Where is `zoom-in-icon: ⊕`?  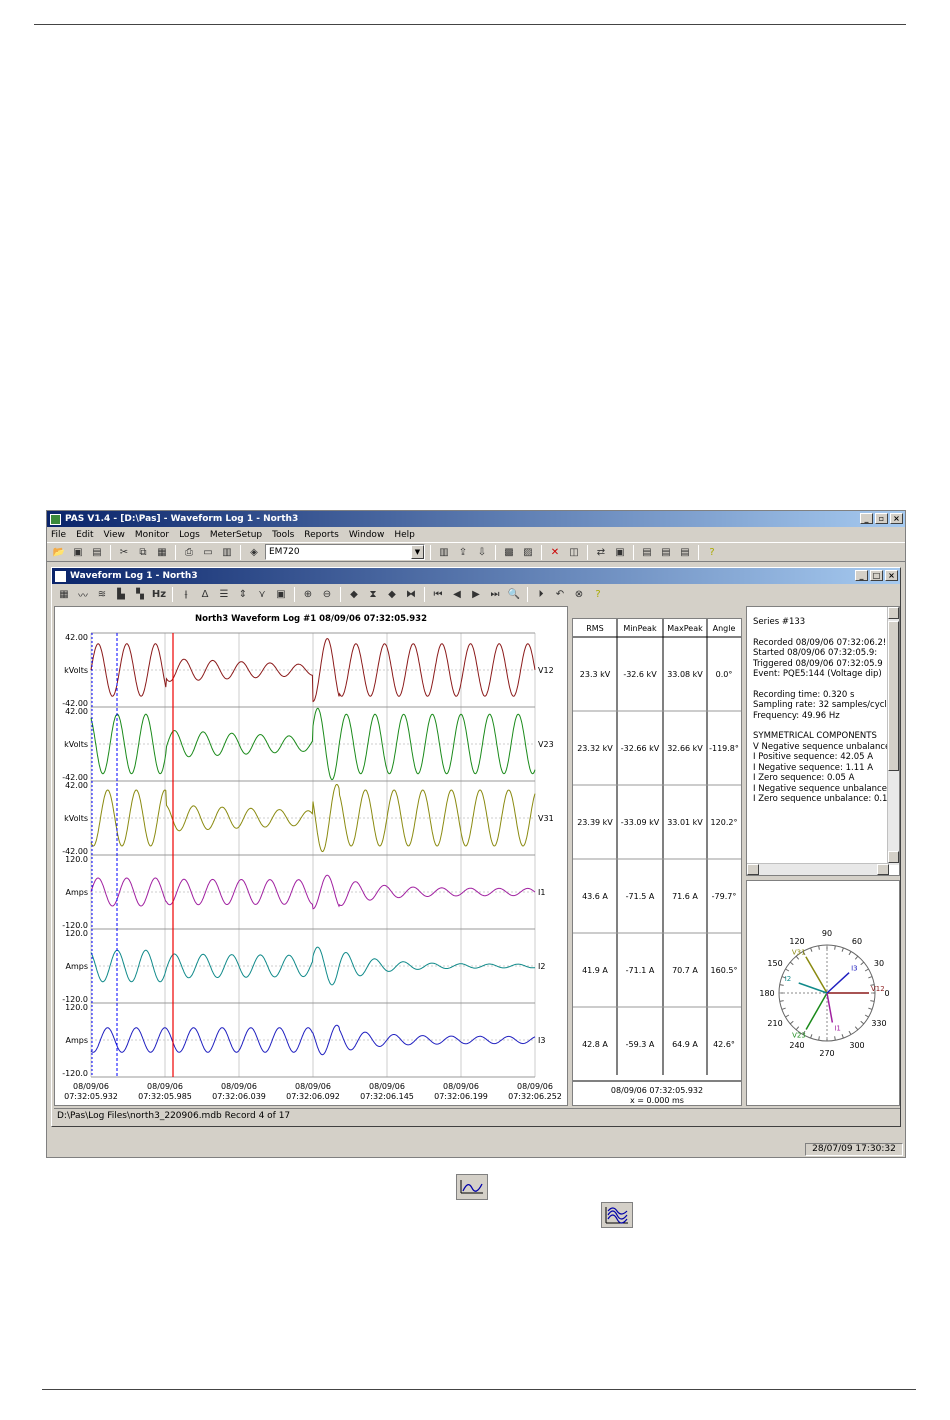 zoom-in-icon: ⊕ is located at coordinates (308, 594).